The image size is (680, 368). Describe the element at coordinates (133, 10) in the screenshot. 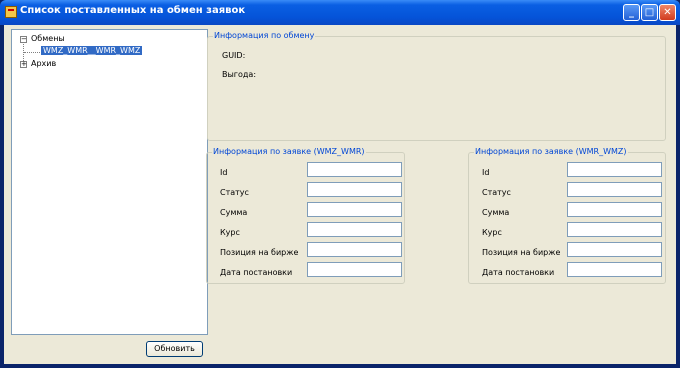

I see `window-title: Список поставленных на обмен заявок` at that location.